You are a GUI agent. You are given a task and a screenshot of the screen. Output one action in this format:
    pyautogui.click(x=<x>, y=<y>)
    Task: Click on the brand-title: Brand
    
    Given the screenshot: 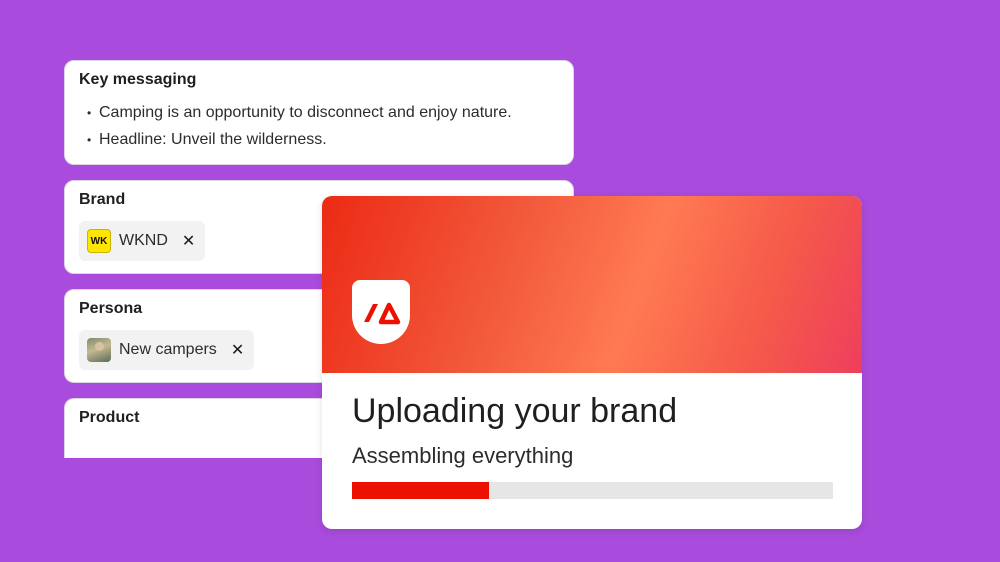 What is the action you would take?
    pyautogui.click(x=102, y=199)
    